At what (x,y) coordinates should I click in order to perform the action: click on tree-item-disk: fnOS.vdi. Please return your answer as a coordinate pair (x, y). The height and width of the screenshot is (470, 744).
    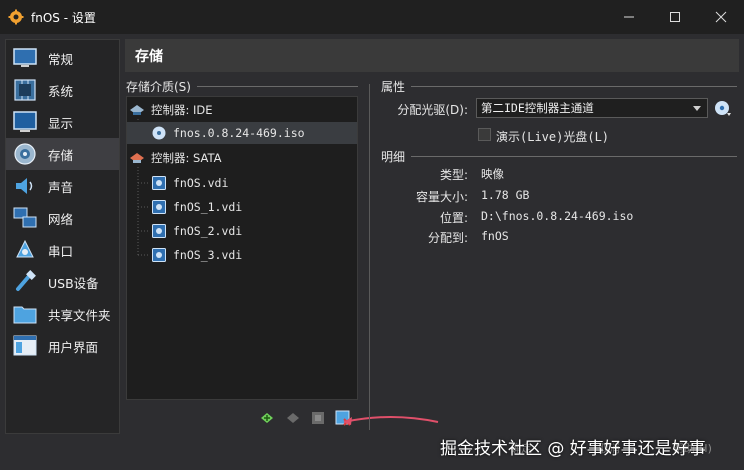
    Looking at the image, I should click on (254, 183).